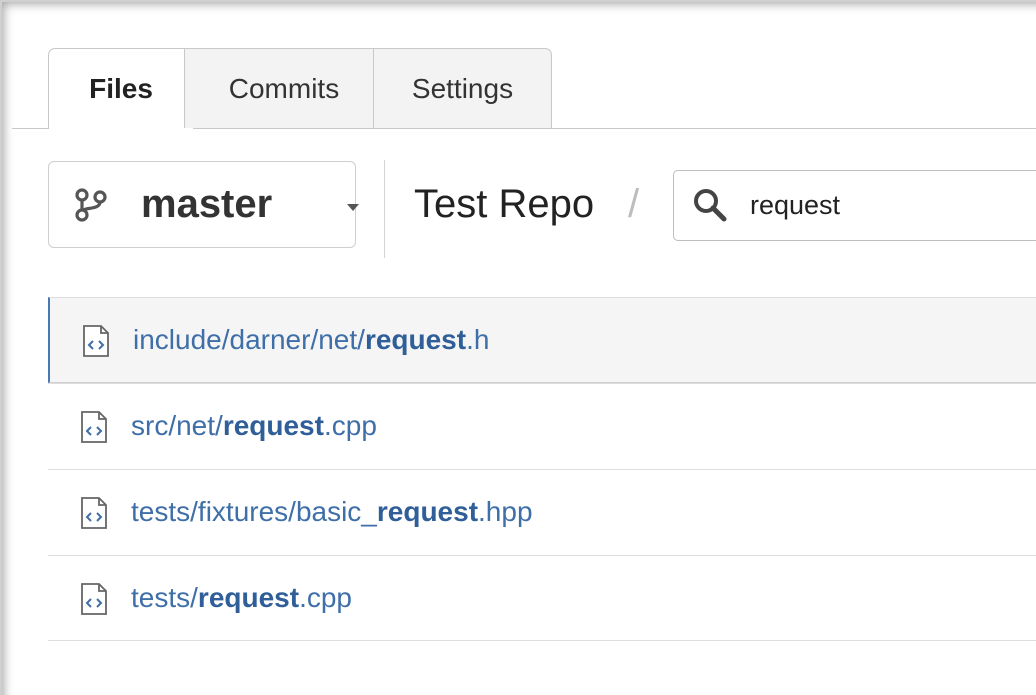 The width and height of the screenshot is (1036, 695). Describe the element at coordinates (384, 209) in the screenshot. I see `toolbar-divider` at that location.